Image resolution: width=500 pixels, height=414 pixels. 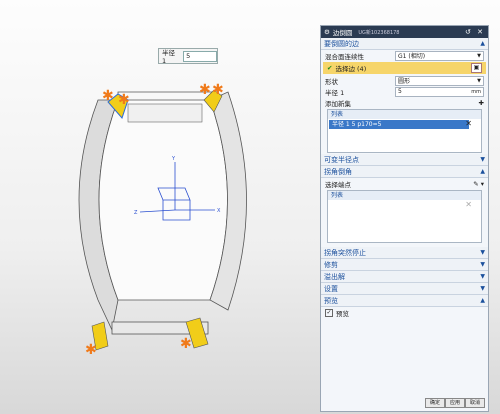 I want to click on radius-list: 列表 半径 1 5 p170=5 ✕, so click(x=404, y=131).